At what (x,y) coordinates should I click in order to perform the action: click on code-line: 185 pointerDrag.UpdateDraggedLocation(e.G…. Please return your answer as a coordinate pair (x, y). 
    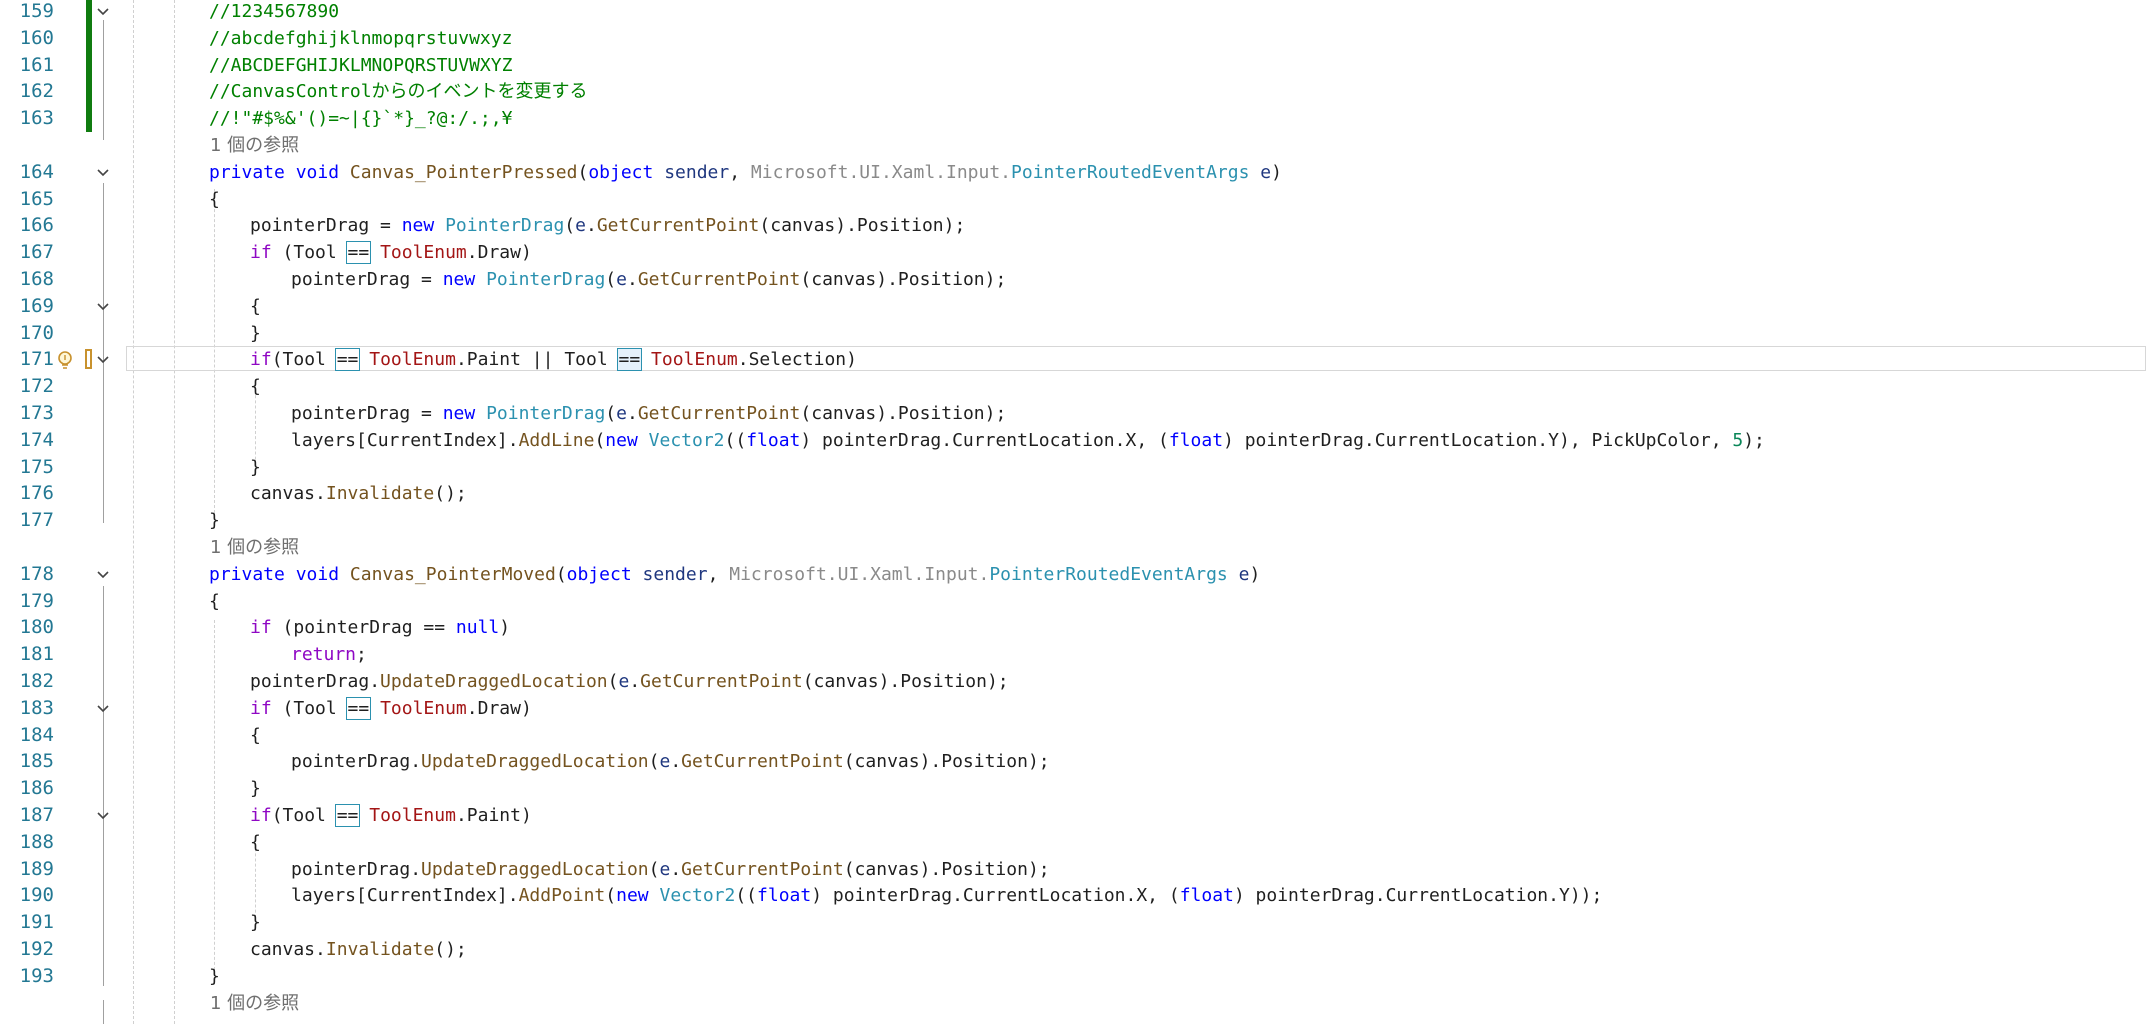
    Looking at the image, I should click on (1073, 761).